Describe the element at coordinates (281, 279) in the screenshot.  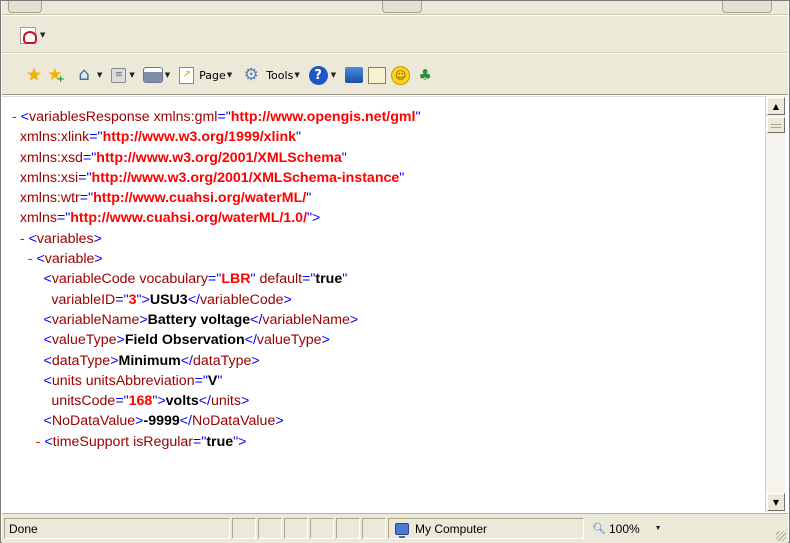
I see `xml-token: default` at that location.